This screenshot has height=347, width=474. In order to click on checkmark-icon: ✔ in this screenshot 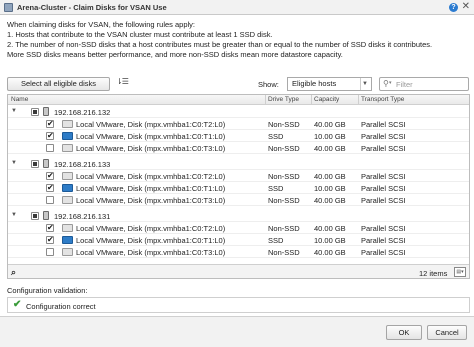, I will do `click(17, 304)`.